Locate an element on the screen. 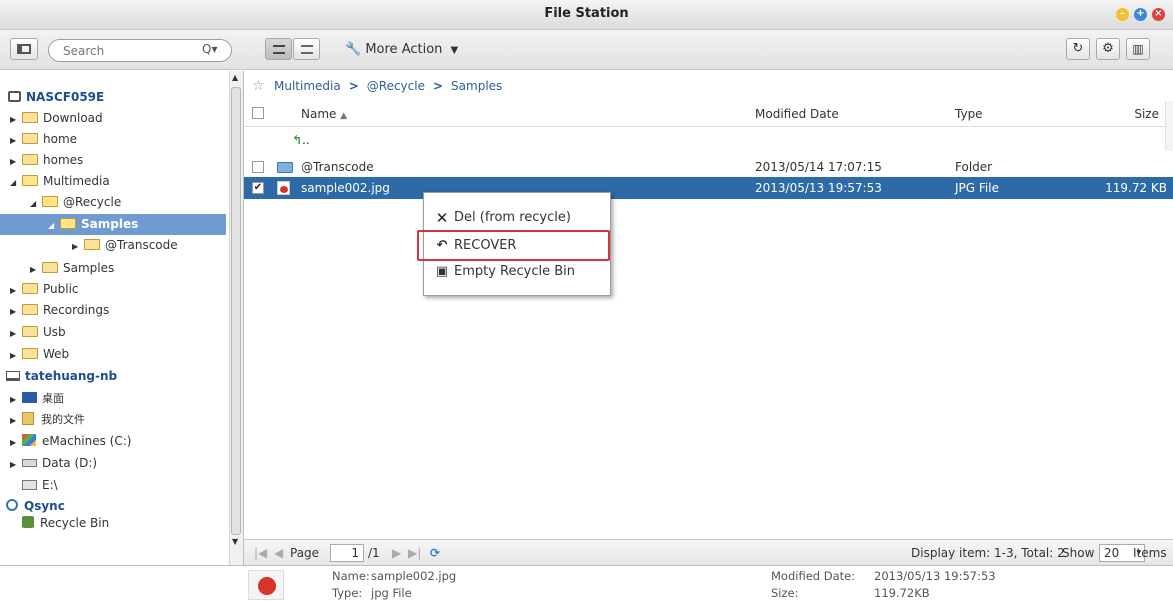 The height and width of the screenshot is (601, 1173). image-file-icon is located at coordinates (283, 188).